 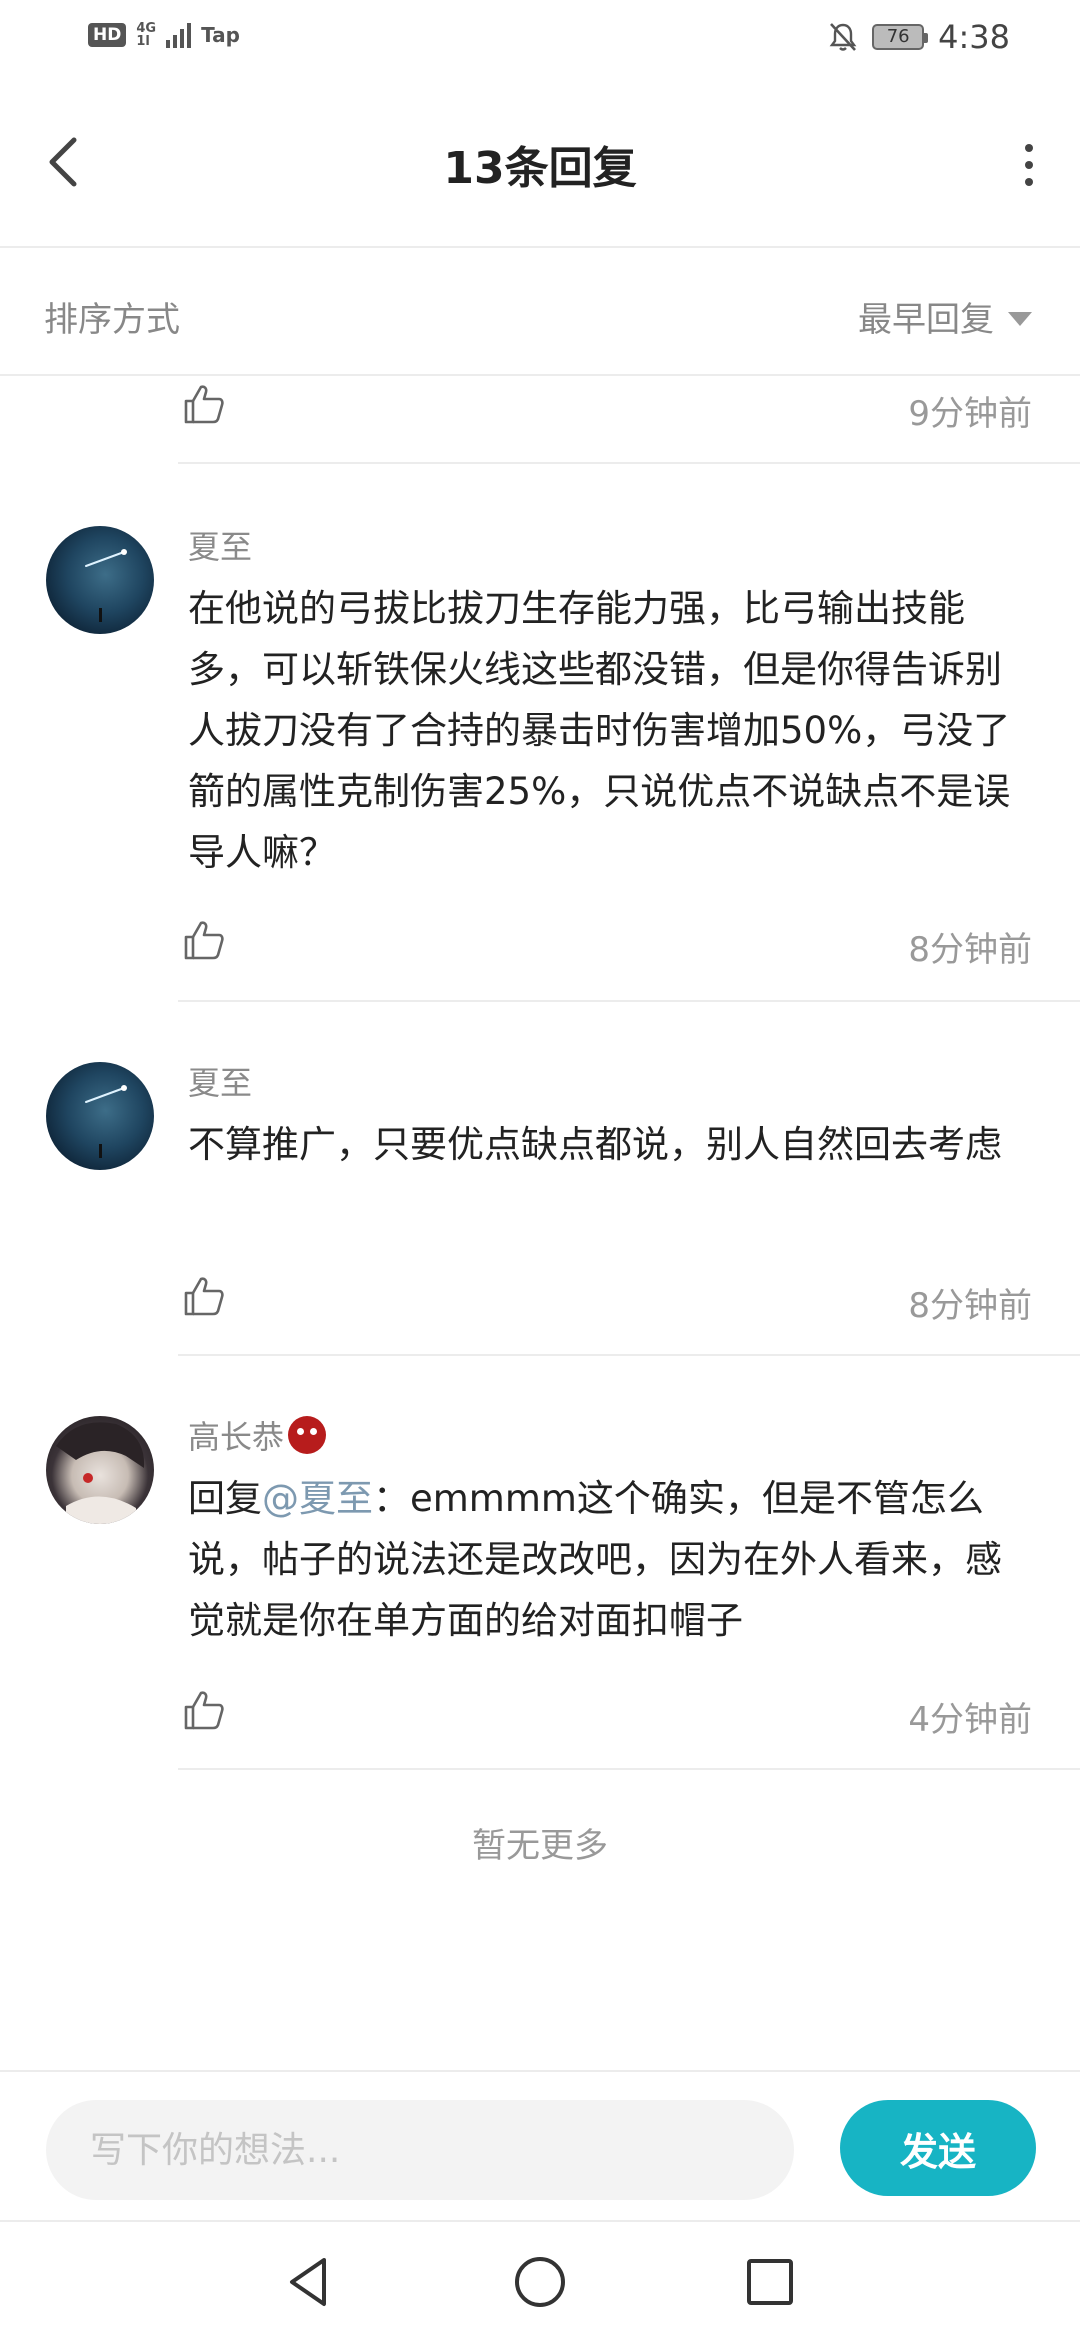 I want to click on page-title: 13条回复, so click(x=540, y=168).